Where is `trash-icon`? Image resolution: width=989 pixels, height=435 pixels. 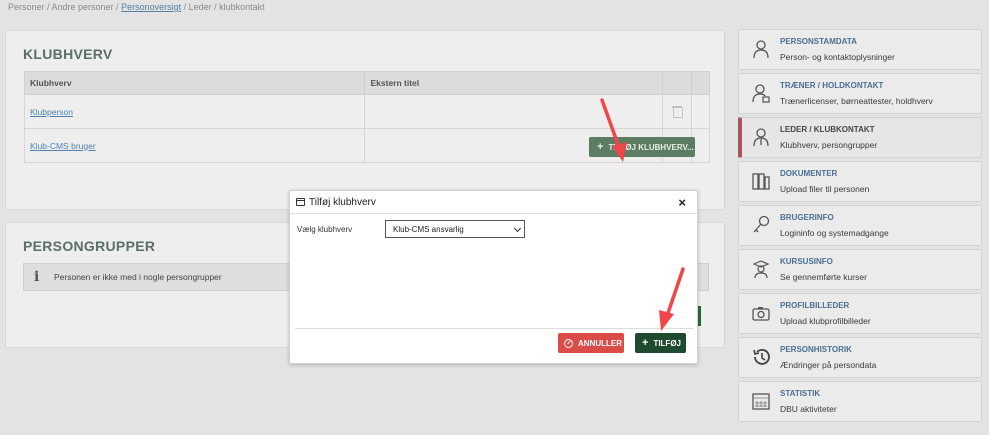 trash-icon is located at coordinates (678, 111).